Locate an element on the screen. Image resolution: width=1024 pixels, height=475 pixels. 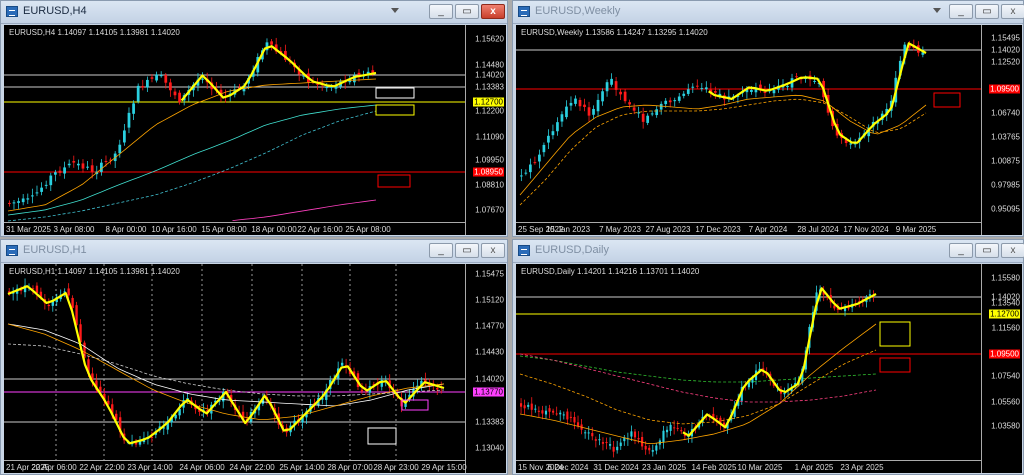
price-tick-label: 1.14770 is located at coordinates (489, 326).